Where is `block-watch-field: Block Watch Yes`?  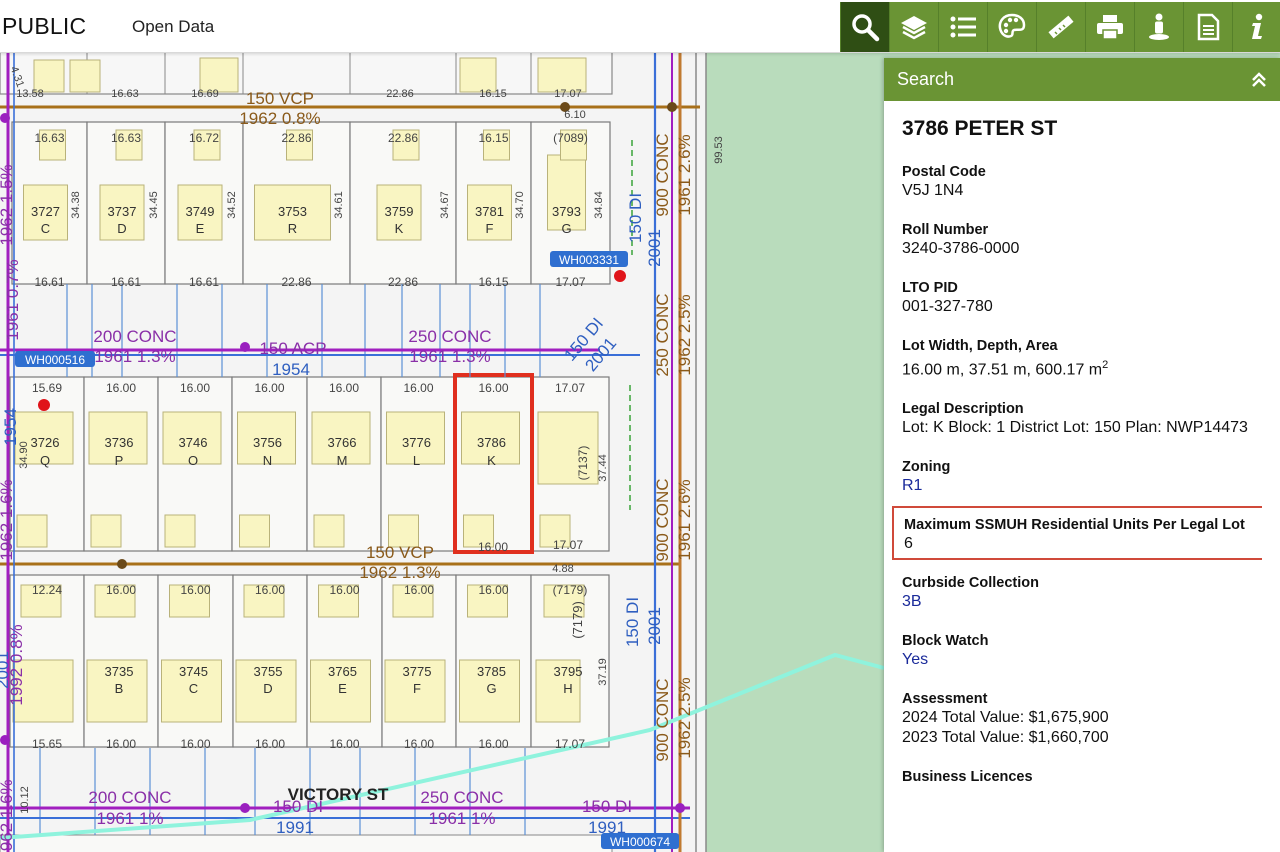 block-watch-field: Block Watch Yes is located at coordinates (1082, 651).